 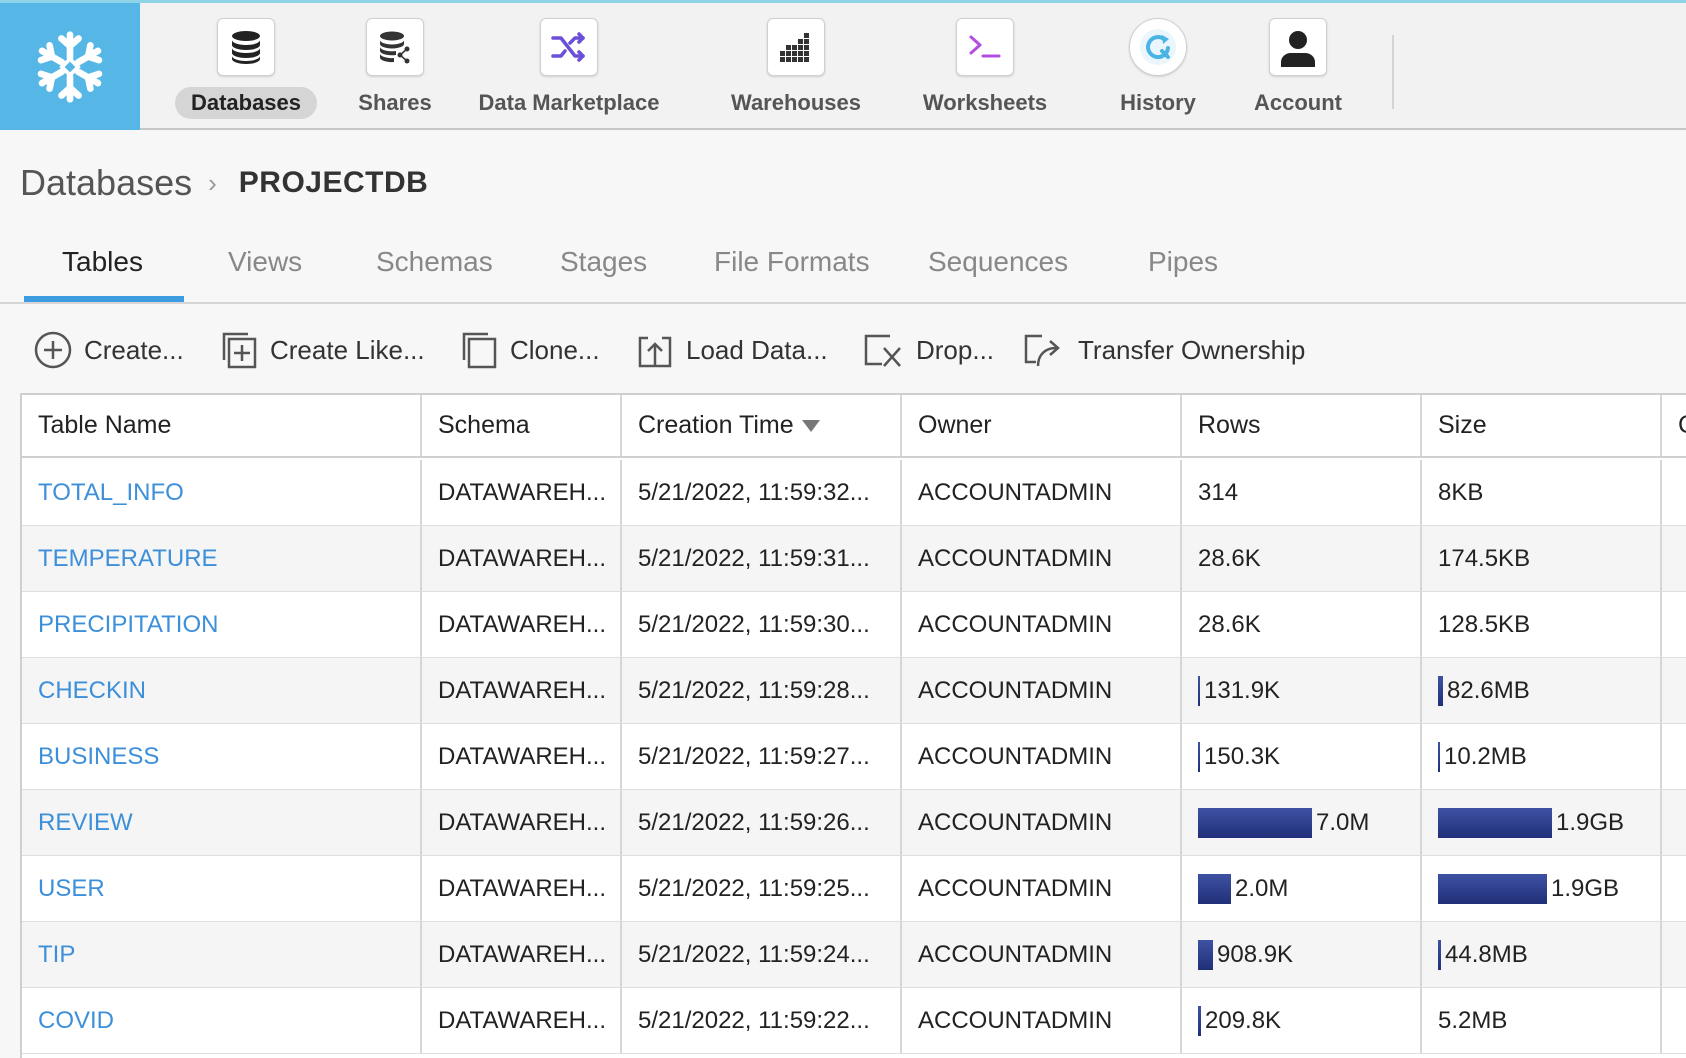 I want to click on tab-views: Views, so click(x=265, y=262).